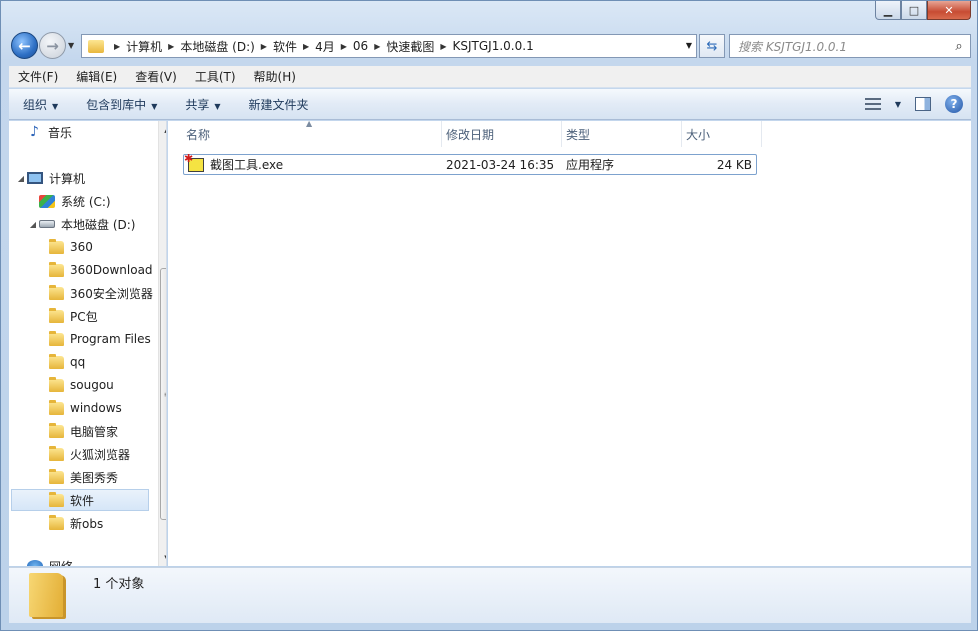 This screenshot has height=631, width=978. What do you see at coordinates (67, 178) in the screenshot?
I see `nav-item-label: 计算机` at bounding box center [67, 178].